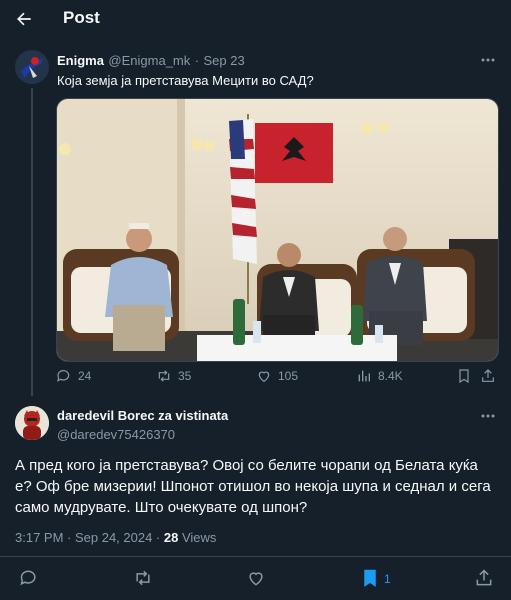 The height and width of the screenshot is (600, 511). I want to click on divider, so click(255, 556).